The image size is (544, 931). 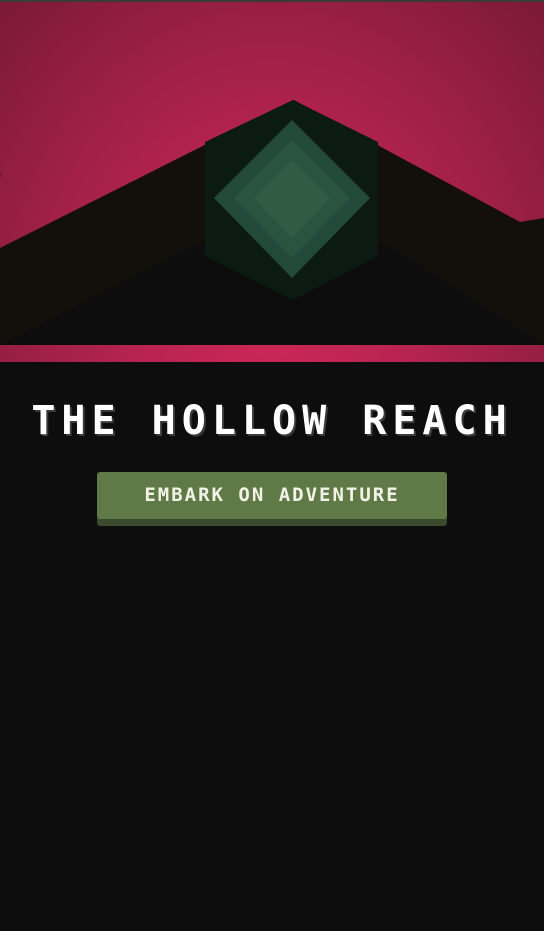 What do you see at coordinates (272, 421) in the screenshot?
I see `game-title: THE HOLLOW REACH` at bounding box center [272, 421].